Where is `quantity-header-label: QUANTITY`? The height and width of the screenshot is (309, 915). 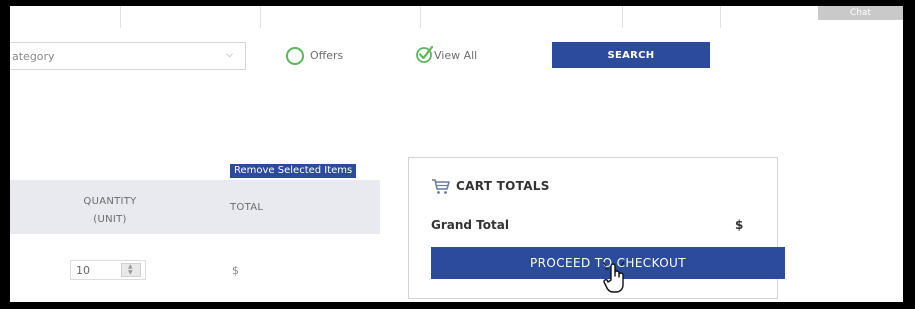 quantity-header-label: QUANTITY is located at coordinates (110, 201).